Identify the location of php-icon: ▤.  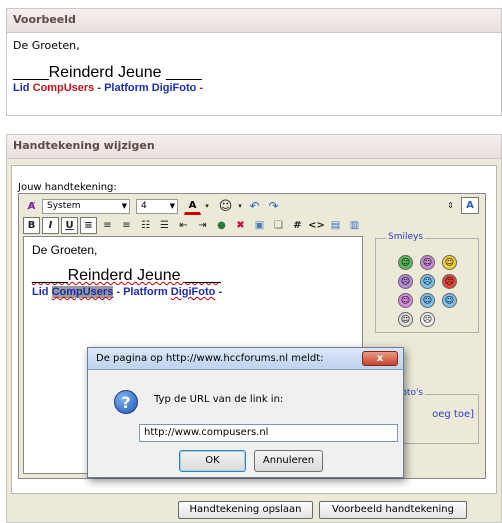
(335, 225).